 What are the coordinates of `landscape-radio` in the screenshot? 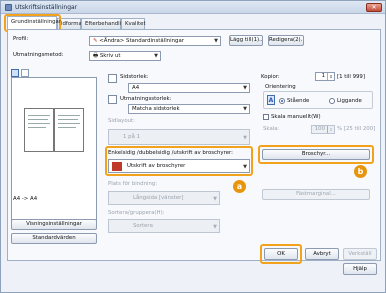 It's located at (332, 101).